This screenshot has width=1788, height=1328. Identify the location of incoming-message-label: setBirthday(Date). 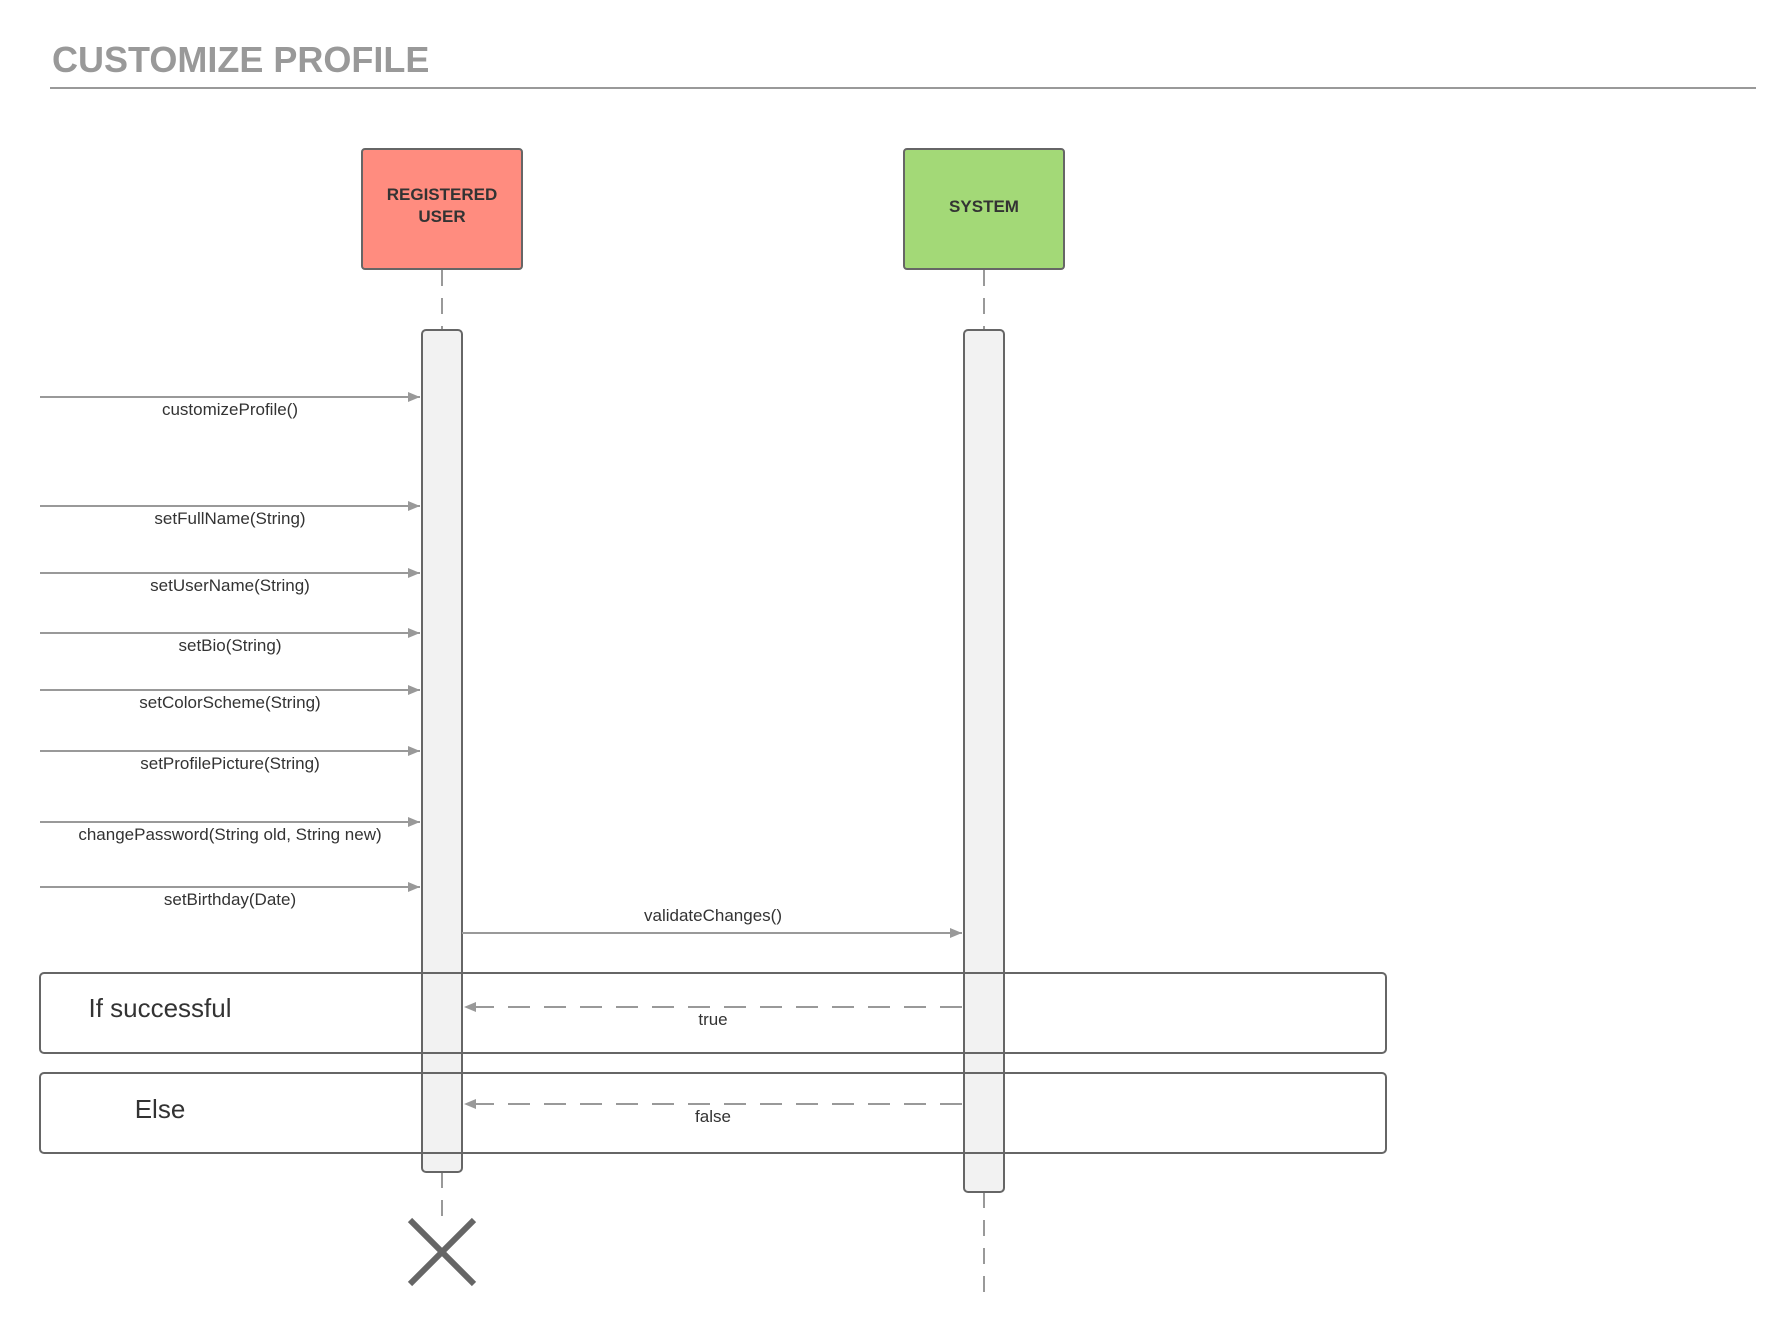
(230, 899).